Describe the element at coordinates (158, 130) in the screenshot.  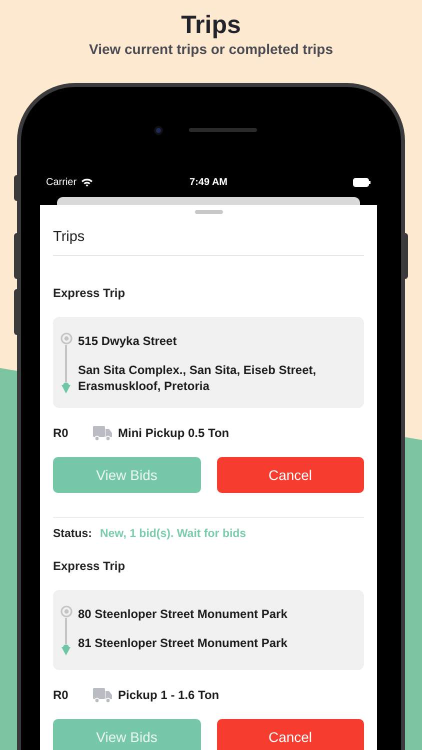
I see `camera-icon` at that location.